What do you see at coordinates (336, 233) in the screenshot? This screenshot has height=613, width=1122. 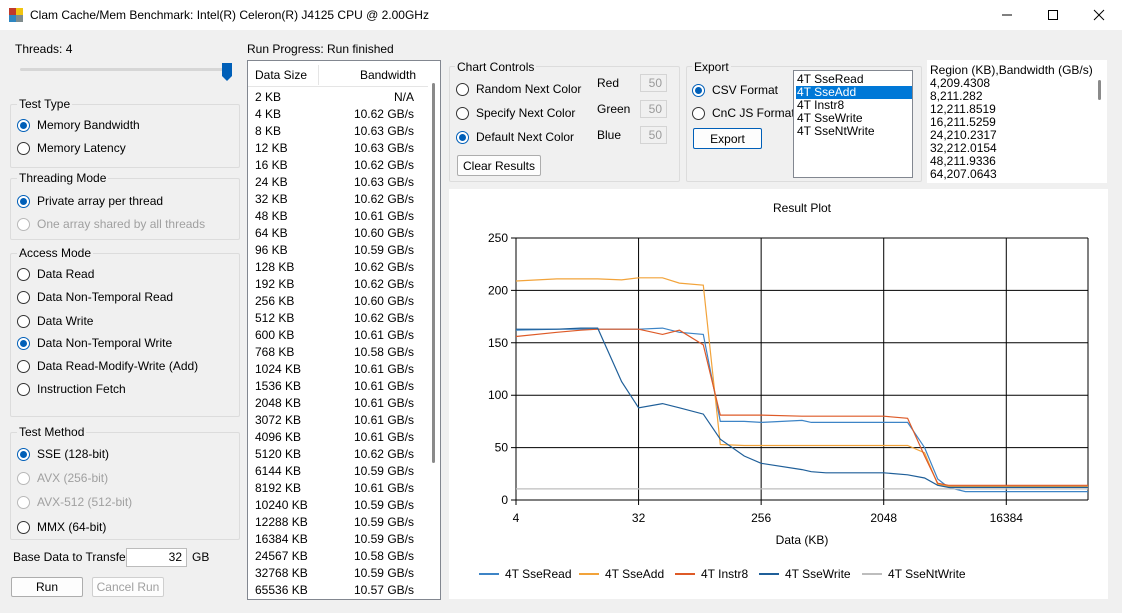 I see `progress-row: 64 KB 10.60 GB/s` at bounding box center [336, 233].